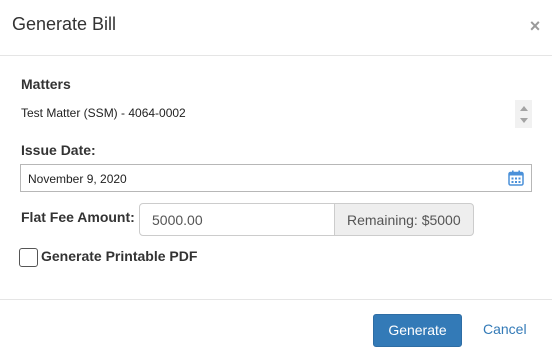  I want to click on calendar-icon, so click(516, 178).